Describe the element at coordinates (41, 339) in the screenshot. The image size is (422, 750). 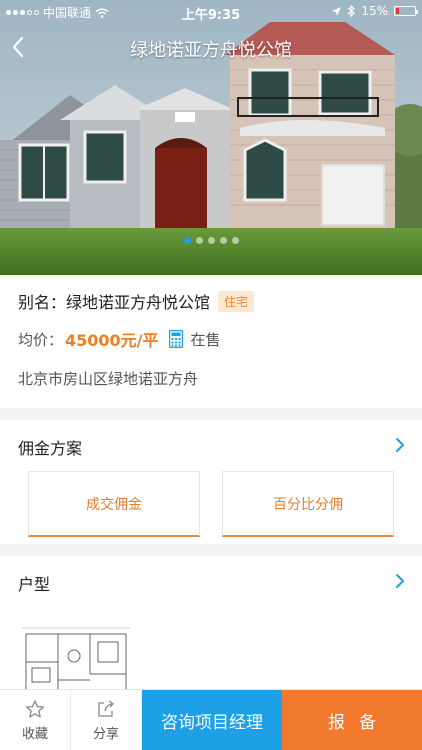
I see `price-label: 均价：` at that location.